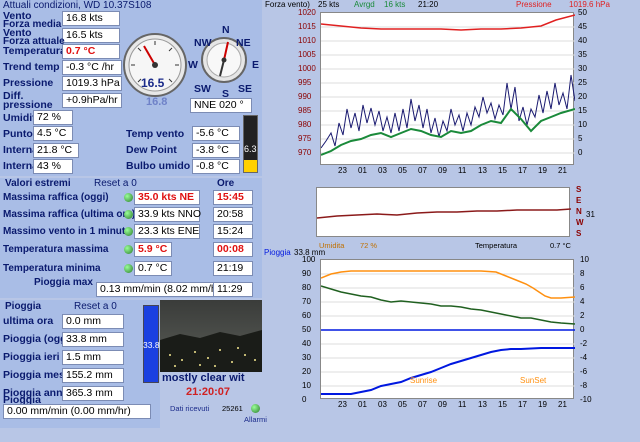 The image size is (640, 442). Describe the element at coordinates (580, 152) in the screenshot. I see `top-right-tick: 0` at that location.